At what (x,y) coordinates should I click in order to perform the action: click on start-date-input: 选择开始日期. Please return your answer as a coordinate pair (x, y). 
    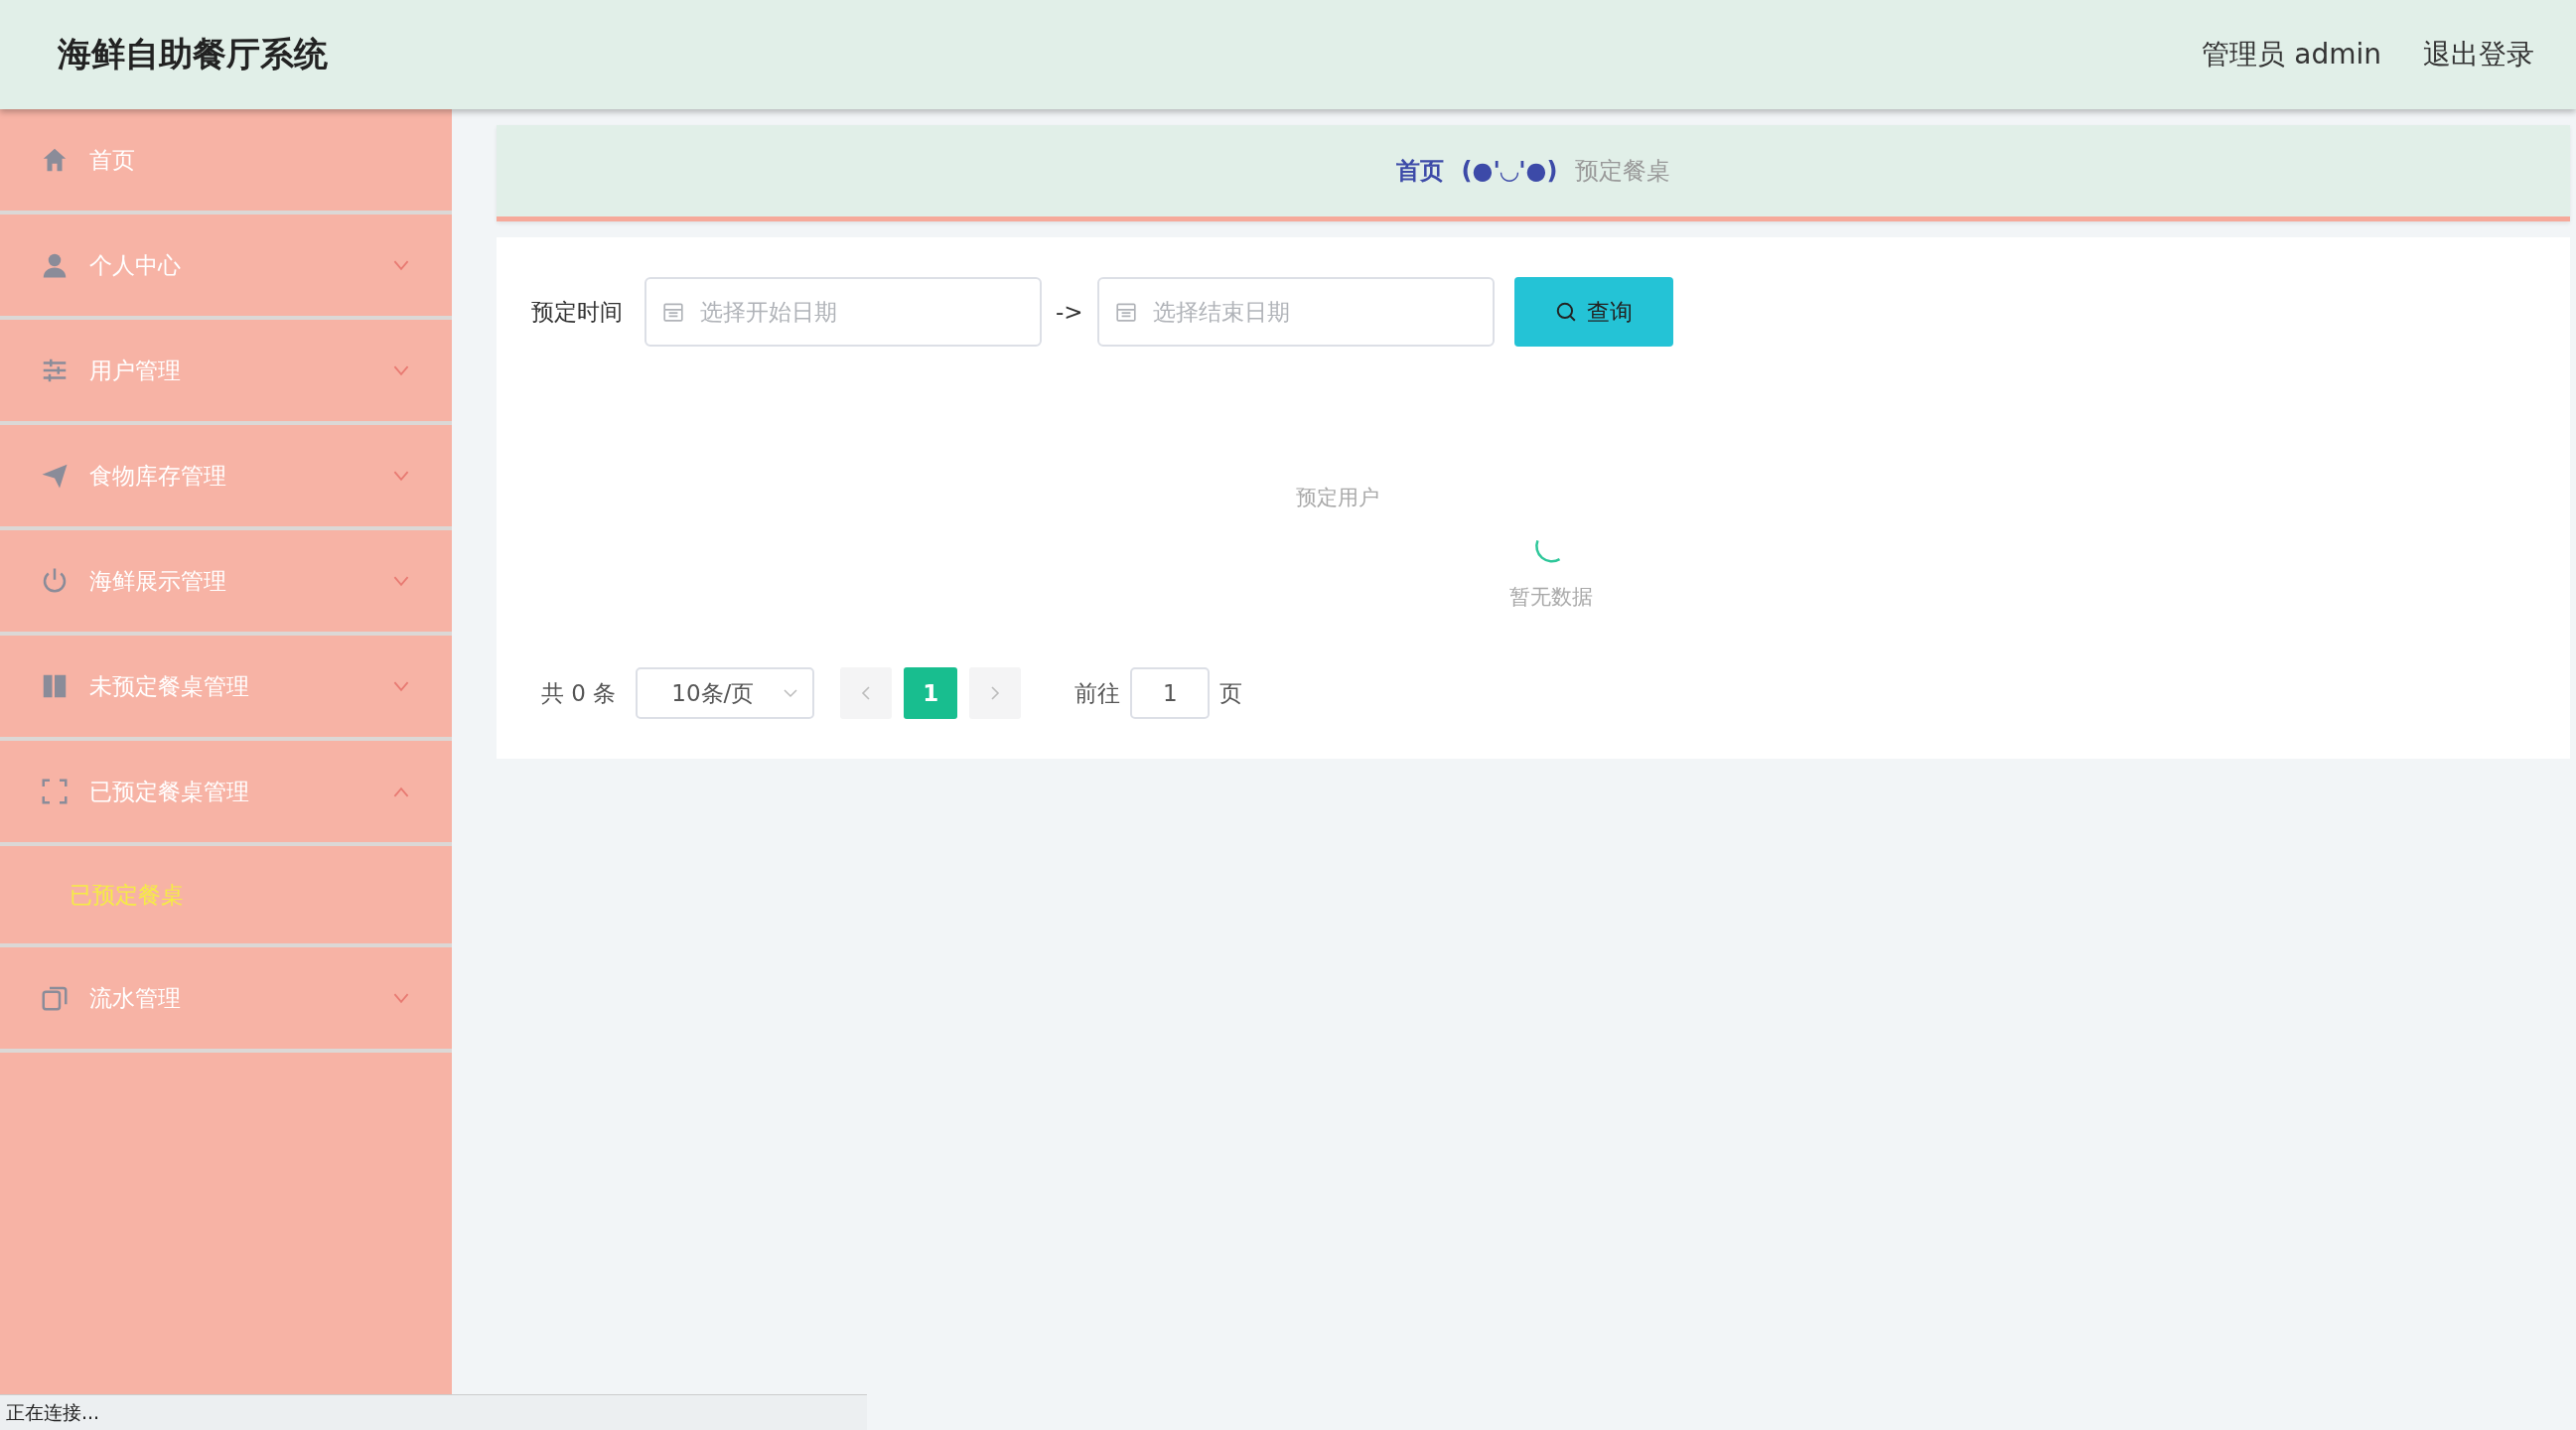
    Looking at the image, I should click on (861, 312).